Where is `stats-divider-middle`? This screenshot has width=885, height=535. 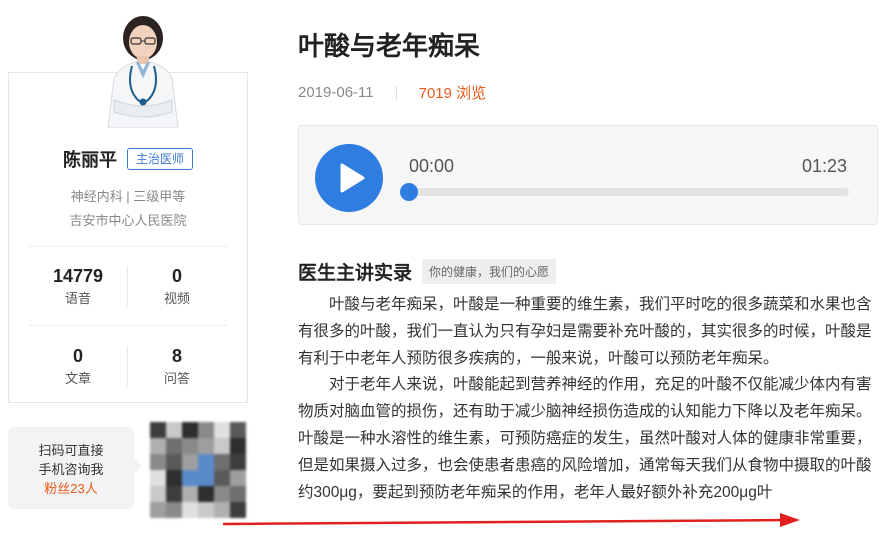 stats-divider-middle is located at coordinates (128, 325).